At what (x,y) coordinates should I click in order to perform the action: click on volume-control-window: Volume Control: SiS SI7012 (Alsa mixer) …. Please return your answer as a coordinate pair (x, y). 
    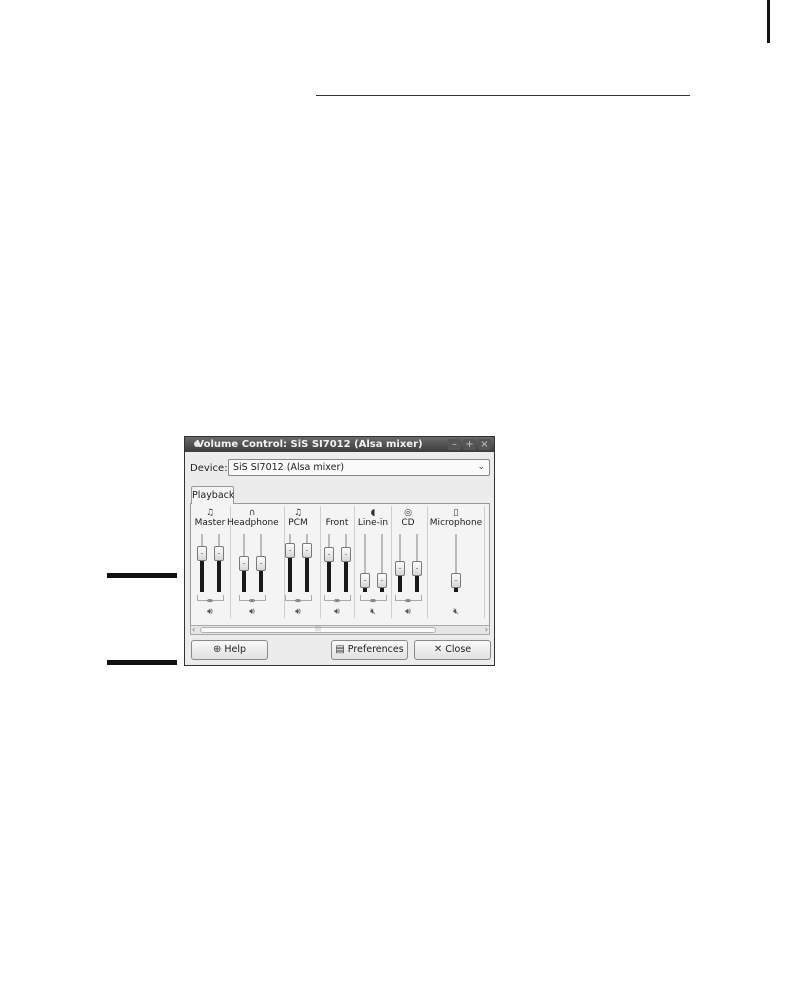
    Looking at the image, I should click on (339, 551).